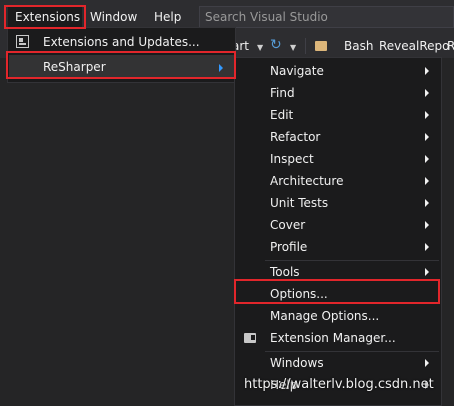  I want to click on menu-item-architecture: Architecture, so click(338, 181).